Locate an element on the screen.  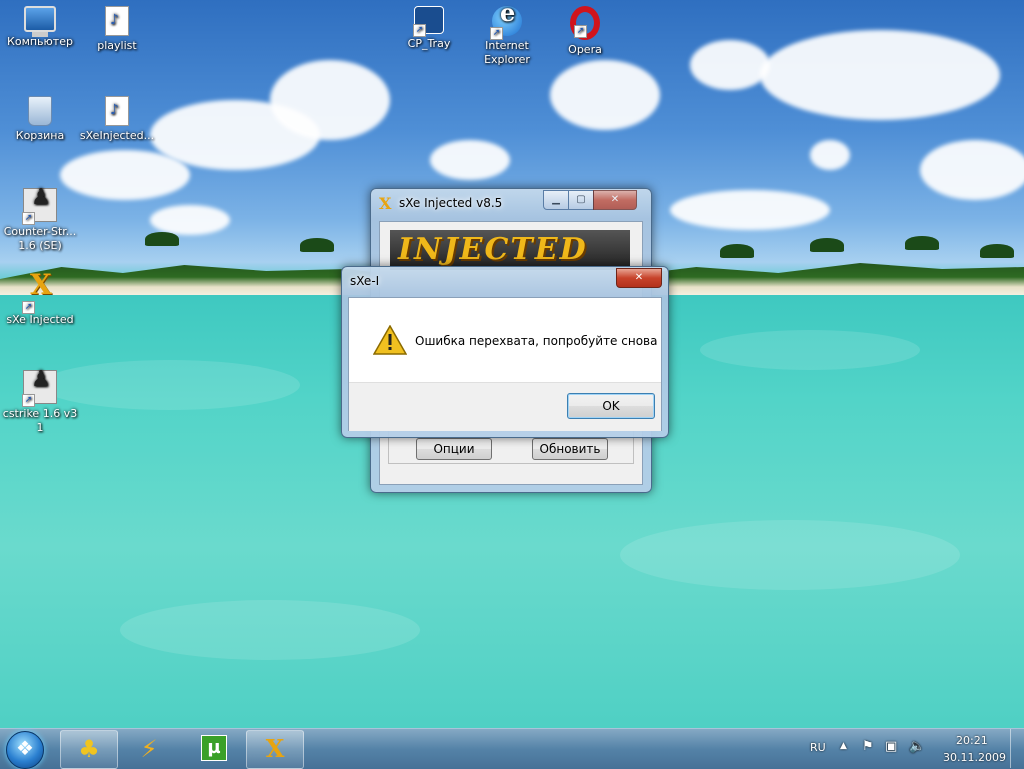
language-indicator: RU is located at coordinates (818, 747).